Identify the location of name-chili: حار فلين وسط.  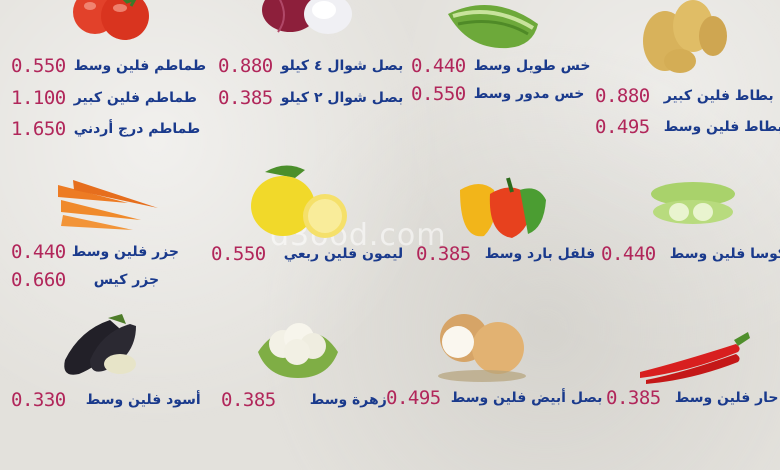
(726, 398).